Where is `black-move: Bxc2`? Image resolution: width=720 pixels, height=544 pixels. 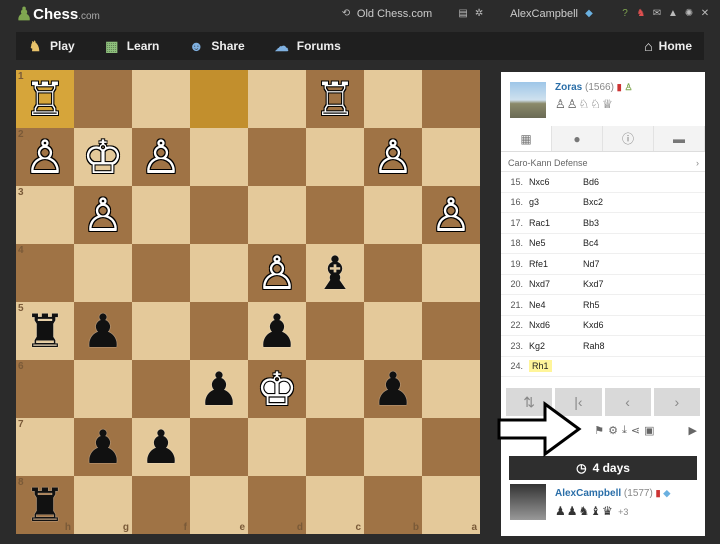
black-move: Bxc2 is located at coordinates (613, 202).